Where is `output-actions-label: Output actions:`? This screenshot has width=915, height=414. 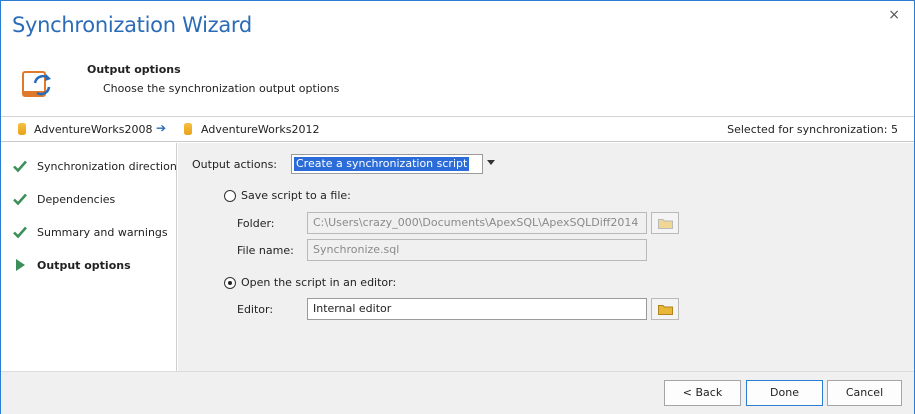 output-actions-label: Output actions: is located at coordinates (235, 164).